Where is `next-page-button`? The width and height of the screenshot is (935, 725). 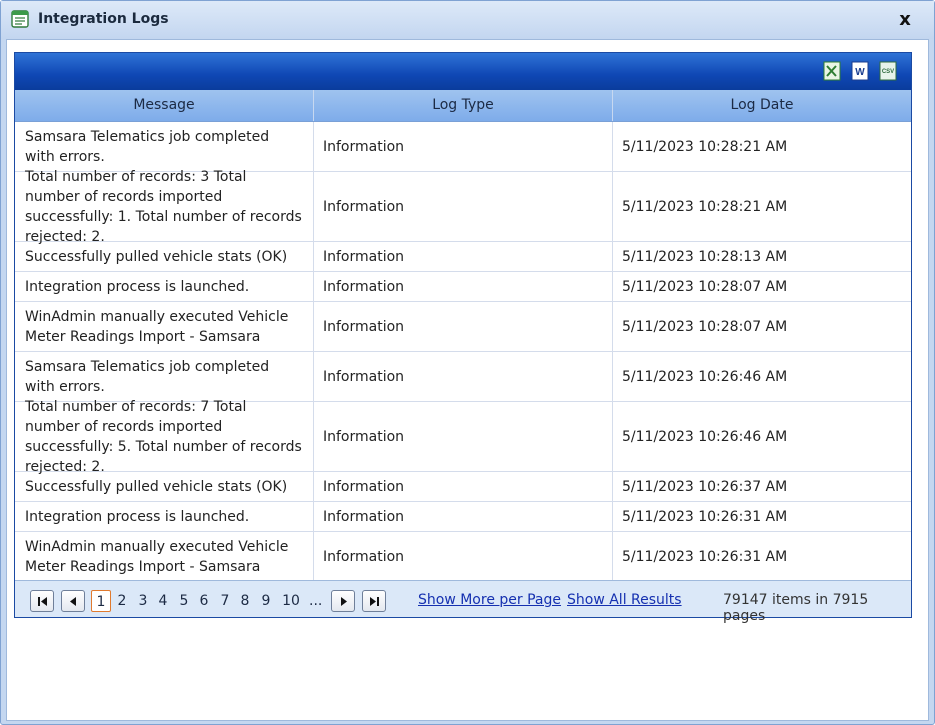 next-page-button is located at coordinates (343, 601).